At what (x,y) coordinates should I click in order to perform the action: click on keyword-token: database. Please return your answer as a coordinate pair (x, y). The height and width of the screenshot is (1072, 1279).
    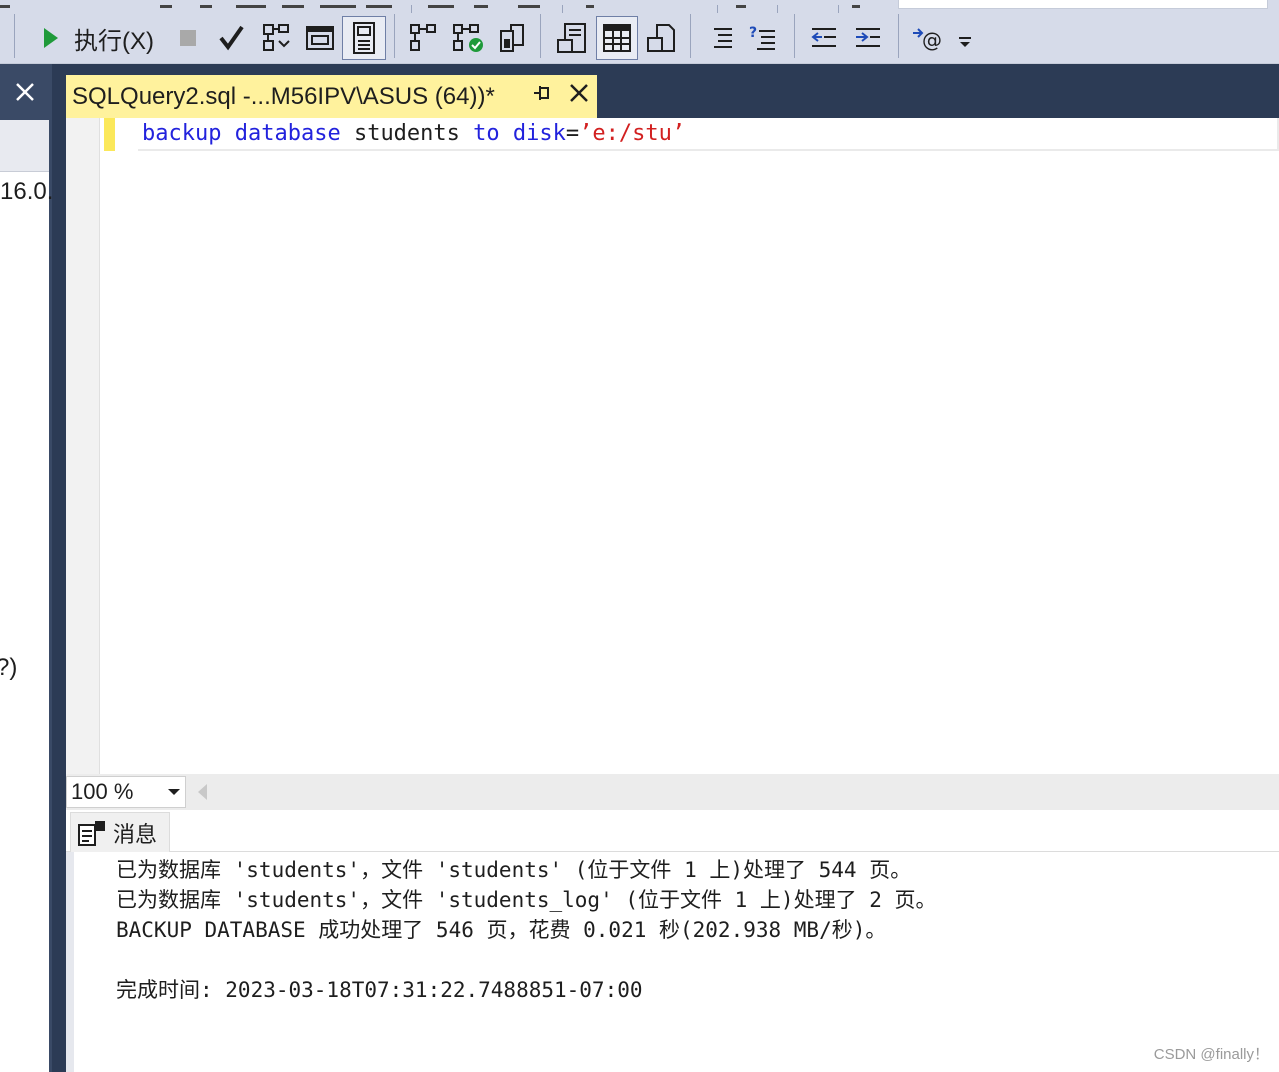
    Looking at the image, I should click on (287, 133).